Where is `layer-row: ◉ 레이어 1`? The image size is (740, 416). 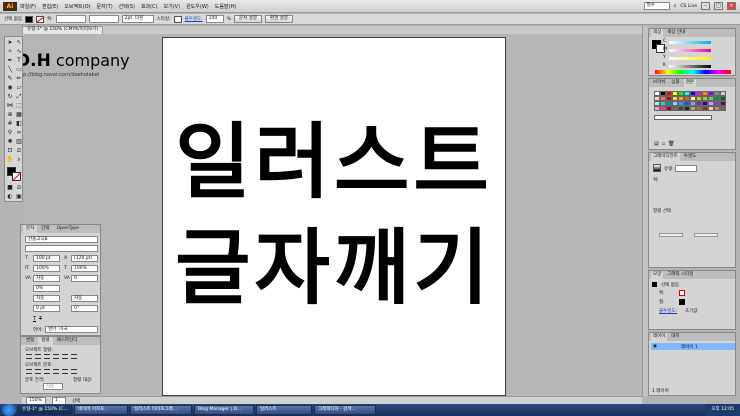
layer-row: ◉ 레이어 1 is located at coordinates (693, 346).